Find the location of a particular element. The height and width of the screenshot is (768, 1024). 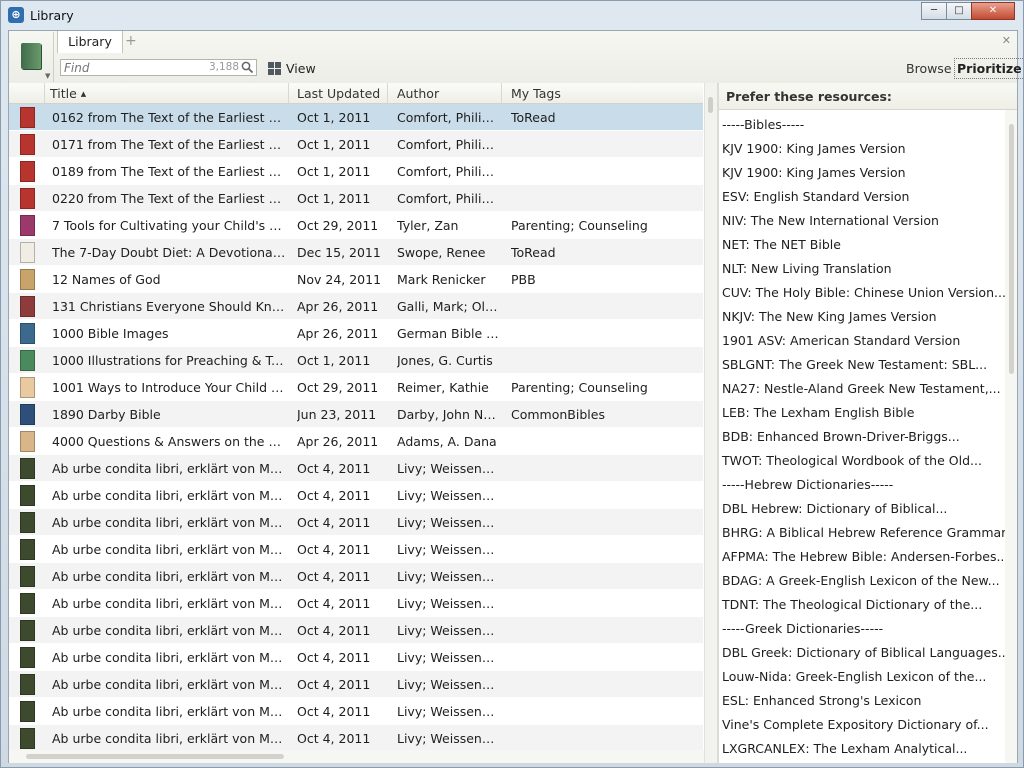

cell-last-updated: Oct 1, 2011 is located at coordinates (334, 360).